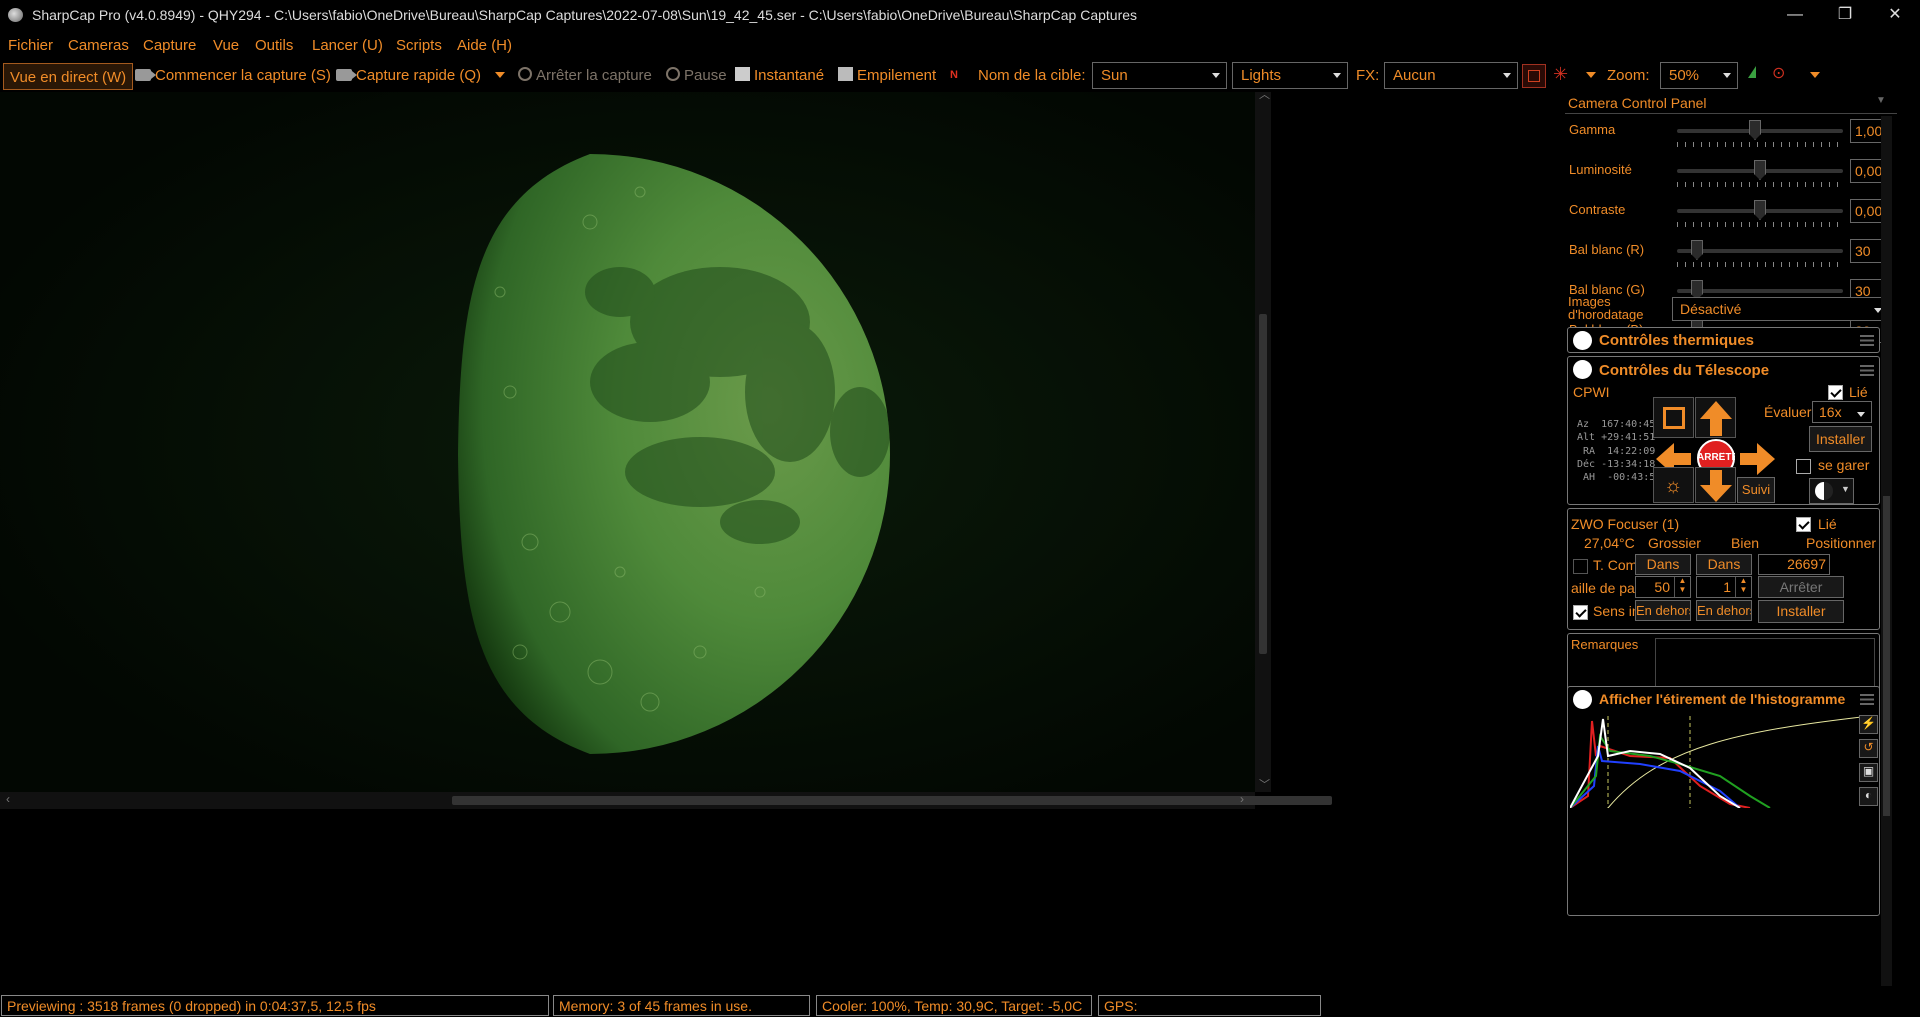 Image resolution: width=1920 pixels, height=1017 pixels. Describe the element at coordinates (226, 45) in the screenshot. I see `menu-vue: Vue` at that location.